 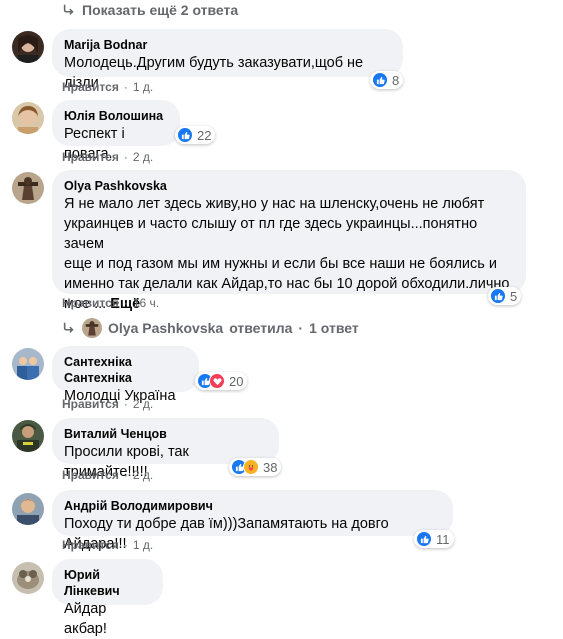 I want to click on comment-author: Юрий Лінкевич, so click(x=107, y=583).